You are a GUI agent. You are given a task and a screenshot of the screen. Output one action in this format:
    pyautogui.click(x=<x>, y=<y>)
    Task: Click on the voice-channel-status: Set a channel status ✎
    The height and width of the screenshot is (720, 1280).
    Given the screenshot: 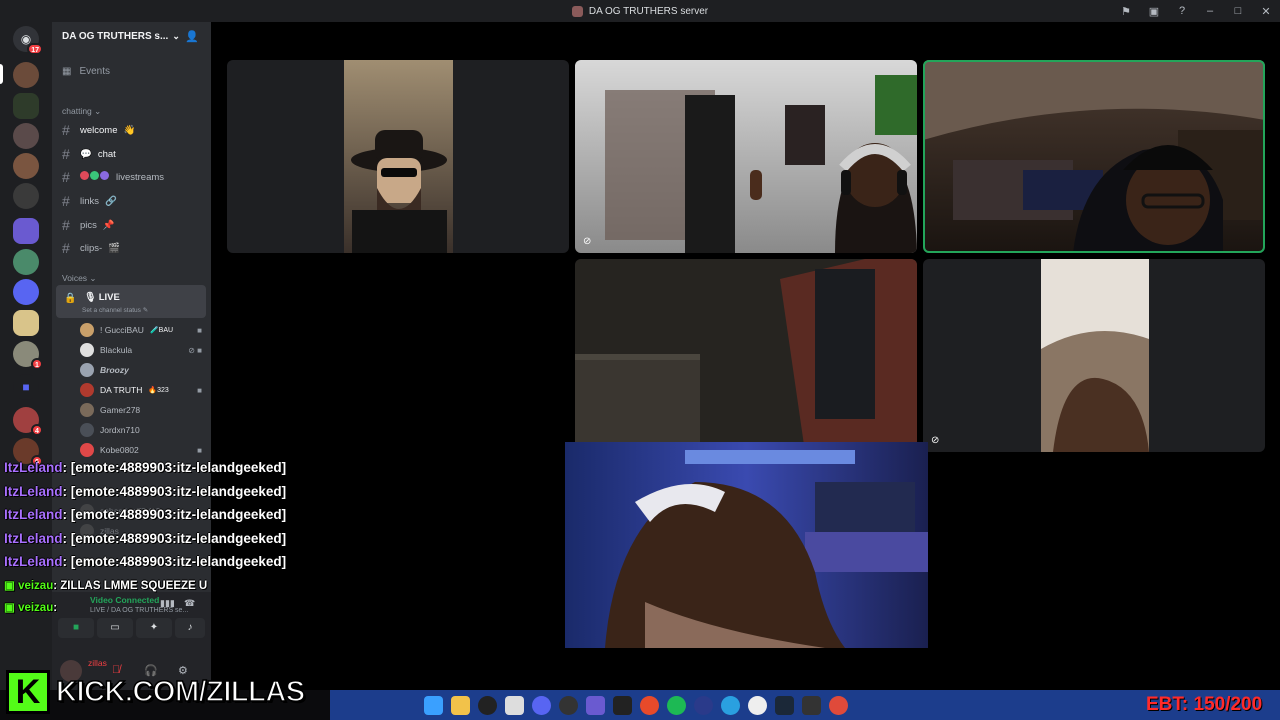 What is the action you would take?
    pyautogui.click(x=115, y=310)
    